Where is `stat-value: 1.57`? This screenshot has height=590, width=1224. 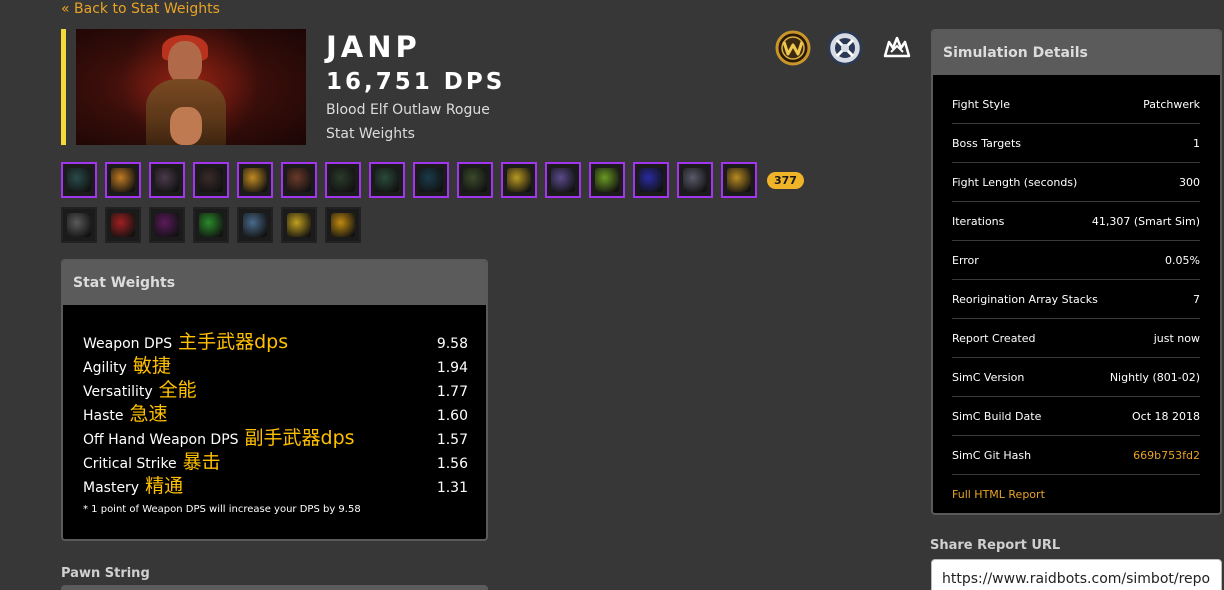 stat-value: 1.57 is located at coordinates (452, 440).